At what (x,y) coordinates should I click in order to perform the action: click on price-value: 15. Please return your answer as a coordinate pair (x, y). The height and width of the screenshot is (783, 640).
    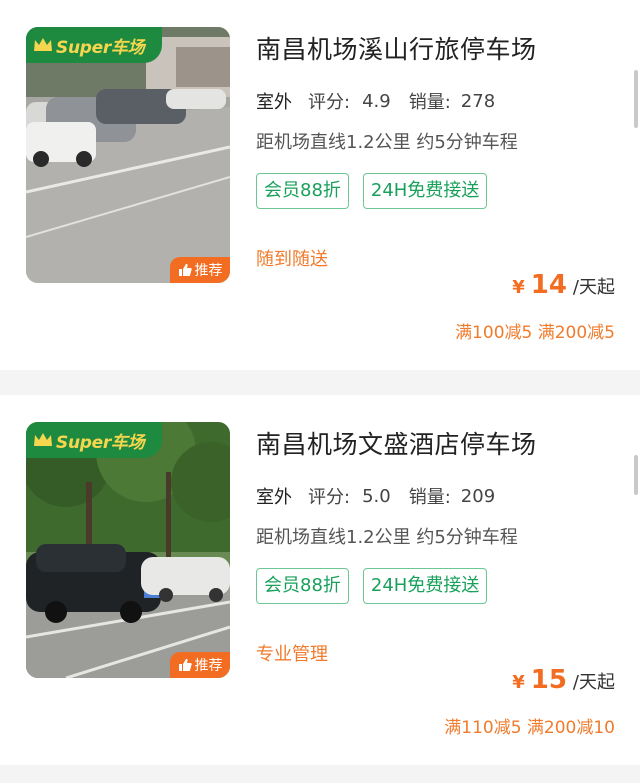
    Looking at the image, I should click on (548, 680).